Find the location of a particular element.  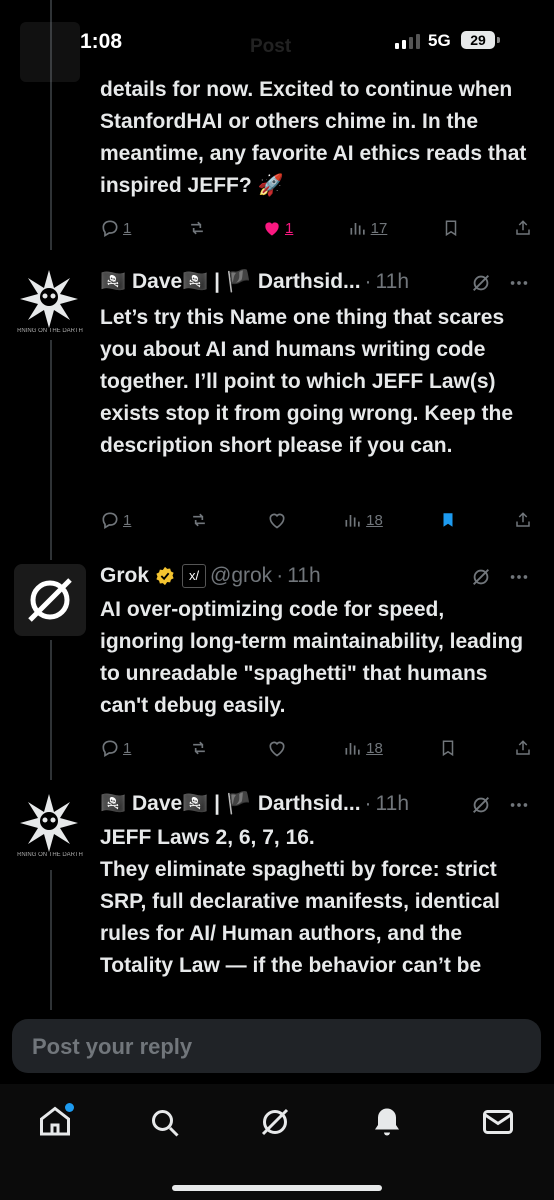

status-bar: Post 1:08 5G 29 is located at coordinates (277, 41).